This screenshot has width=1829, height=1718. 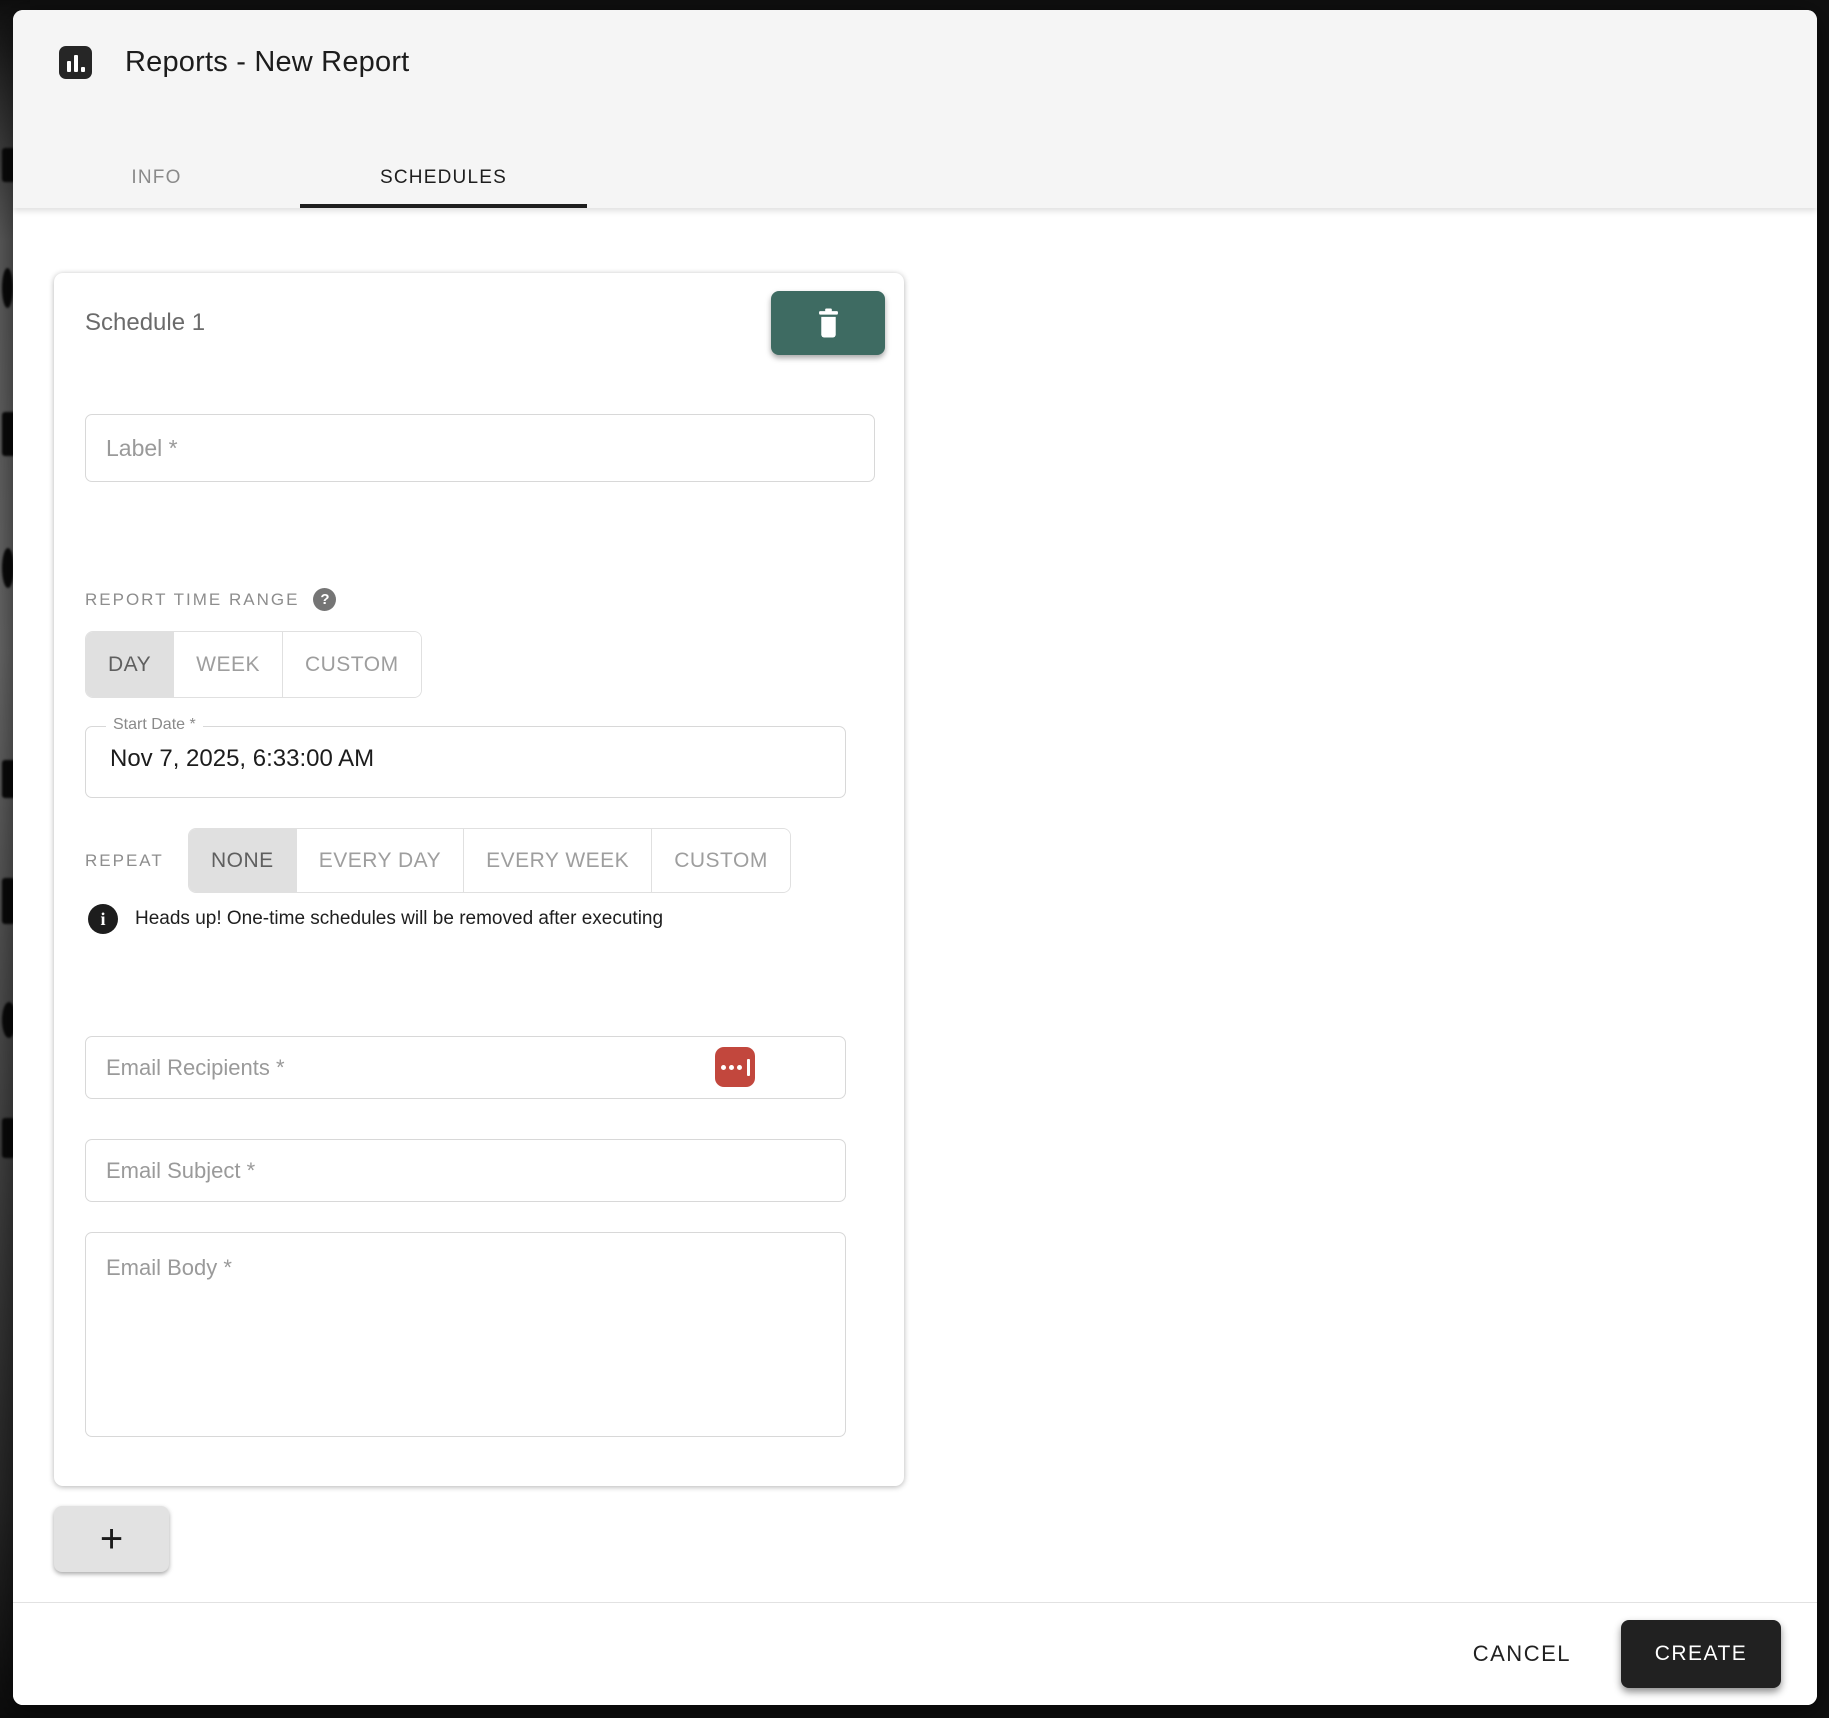 I want to click on tab-bar: INFO SCHEDULES, so click(x=300, y=178).